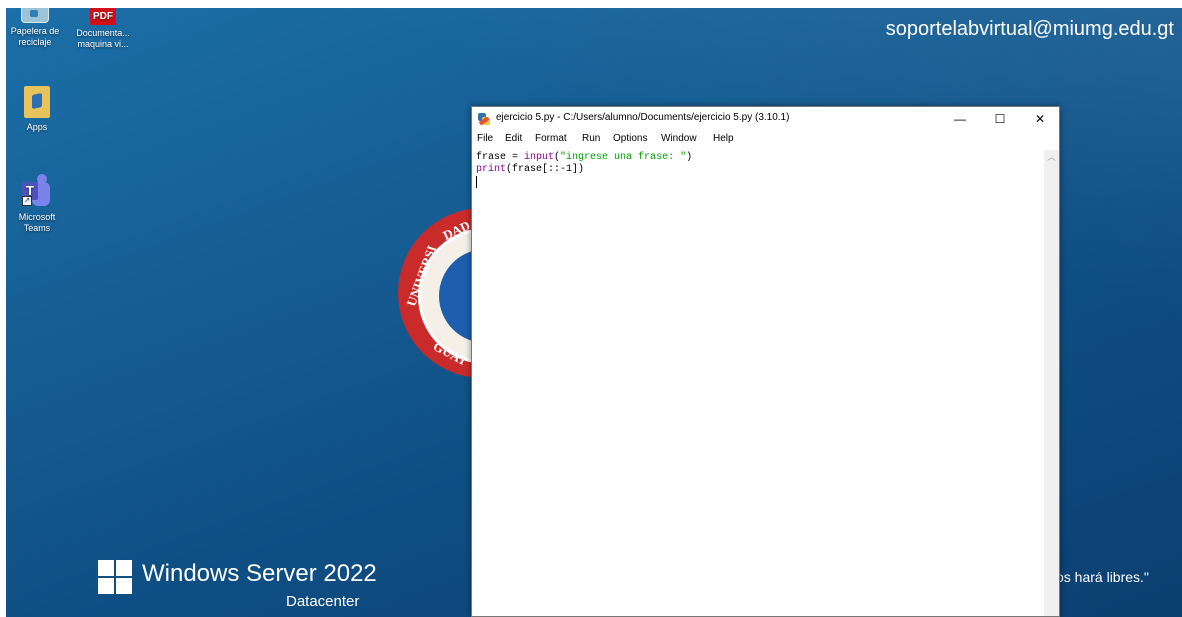 This screenshot has height=617, width=1182. I want to click on os-title: Windows Server 2022, so click(259, 573).